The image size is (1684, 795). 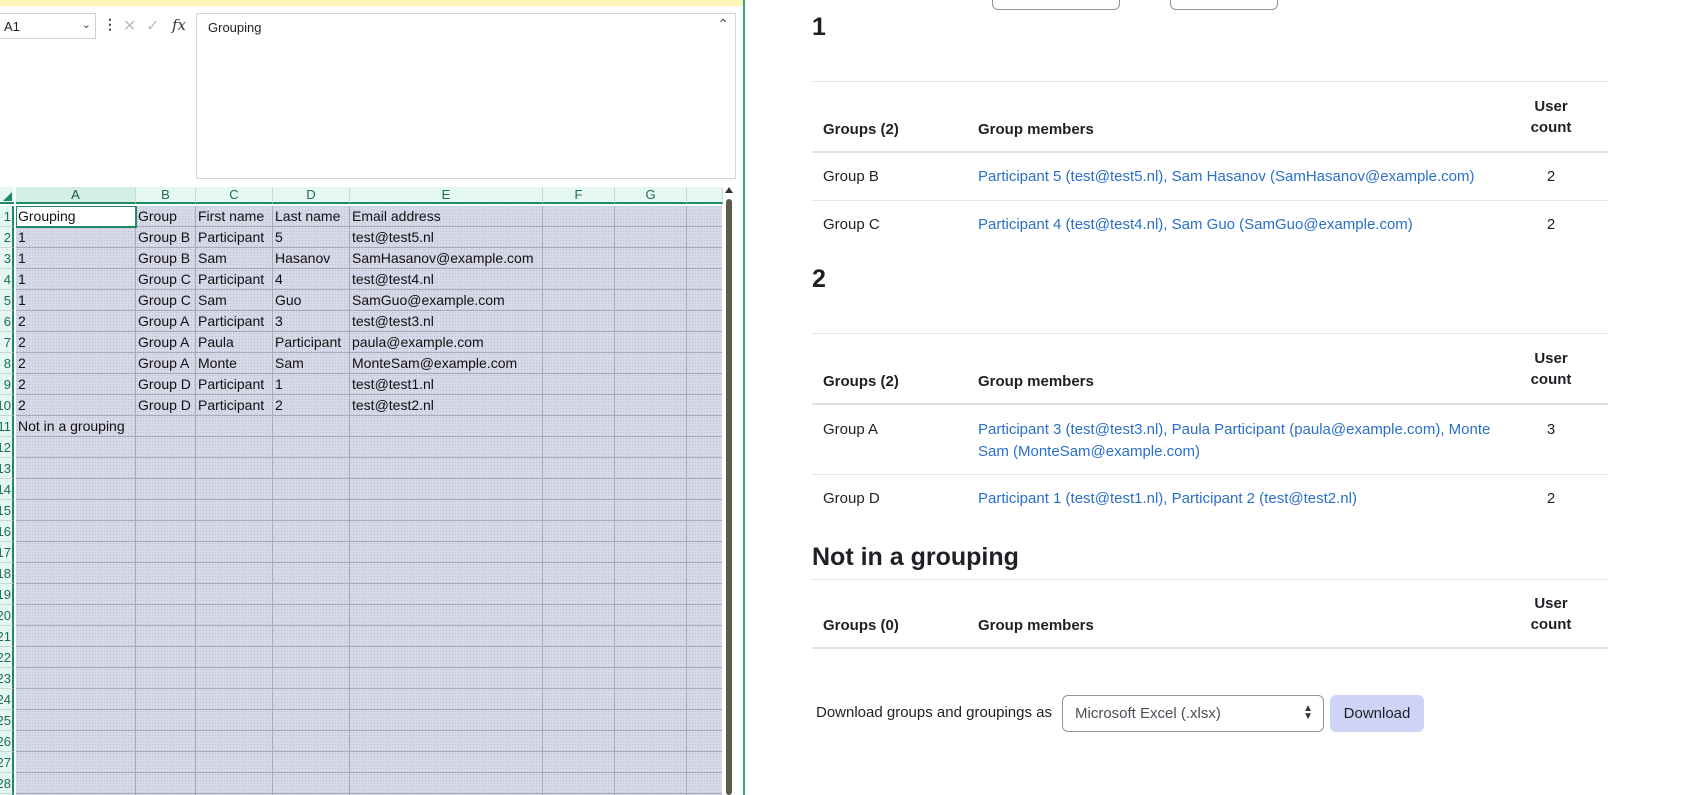 I want to click on cell: 2, so click(x=76, y=321).